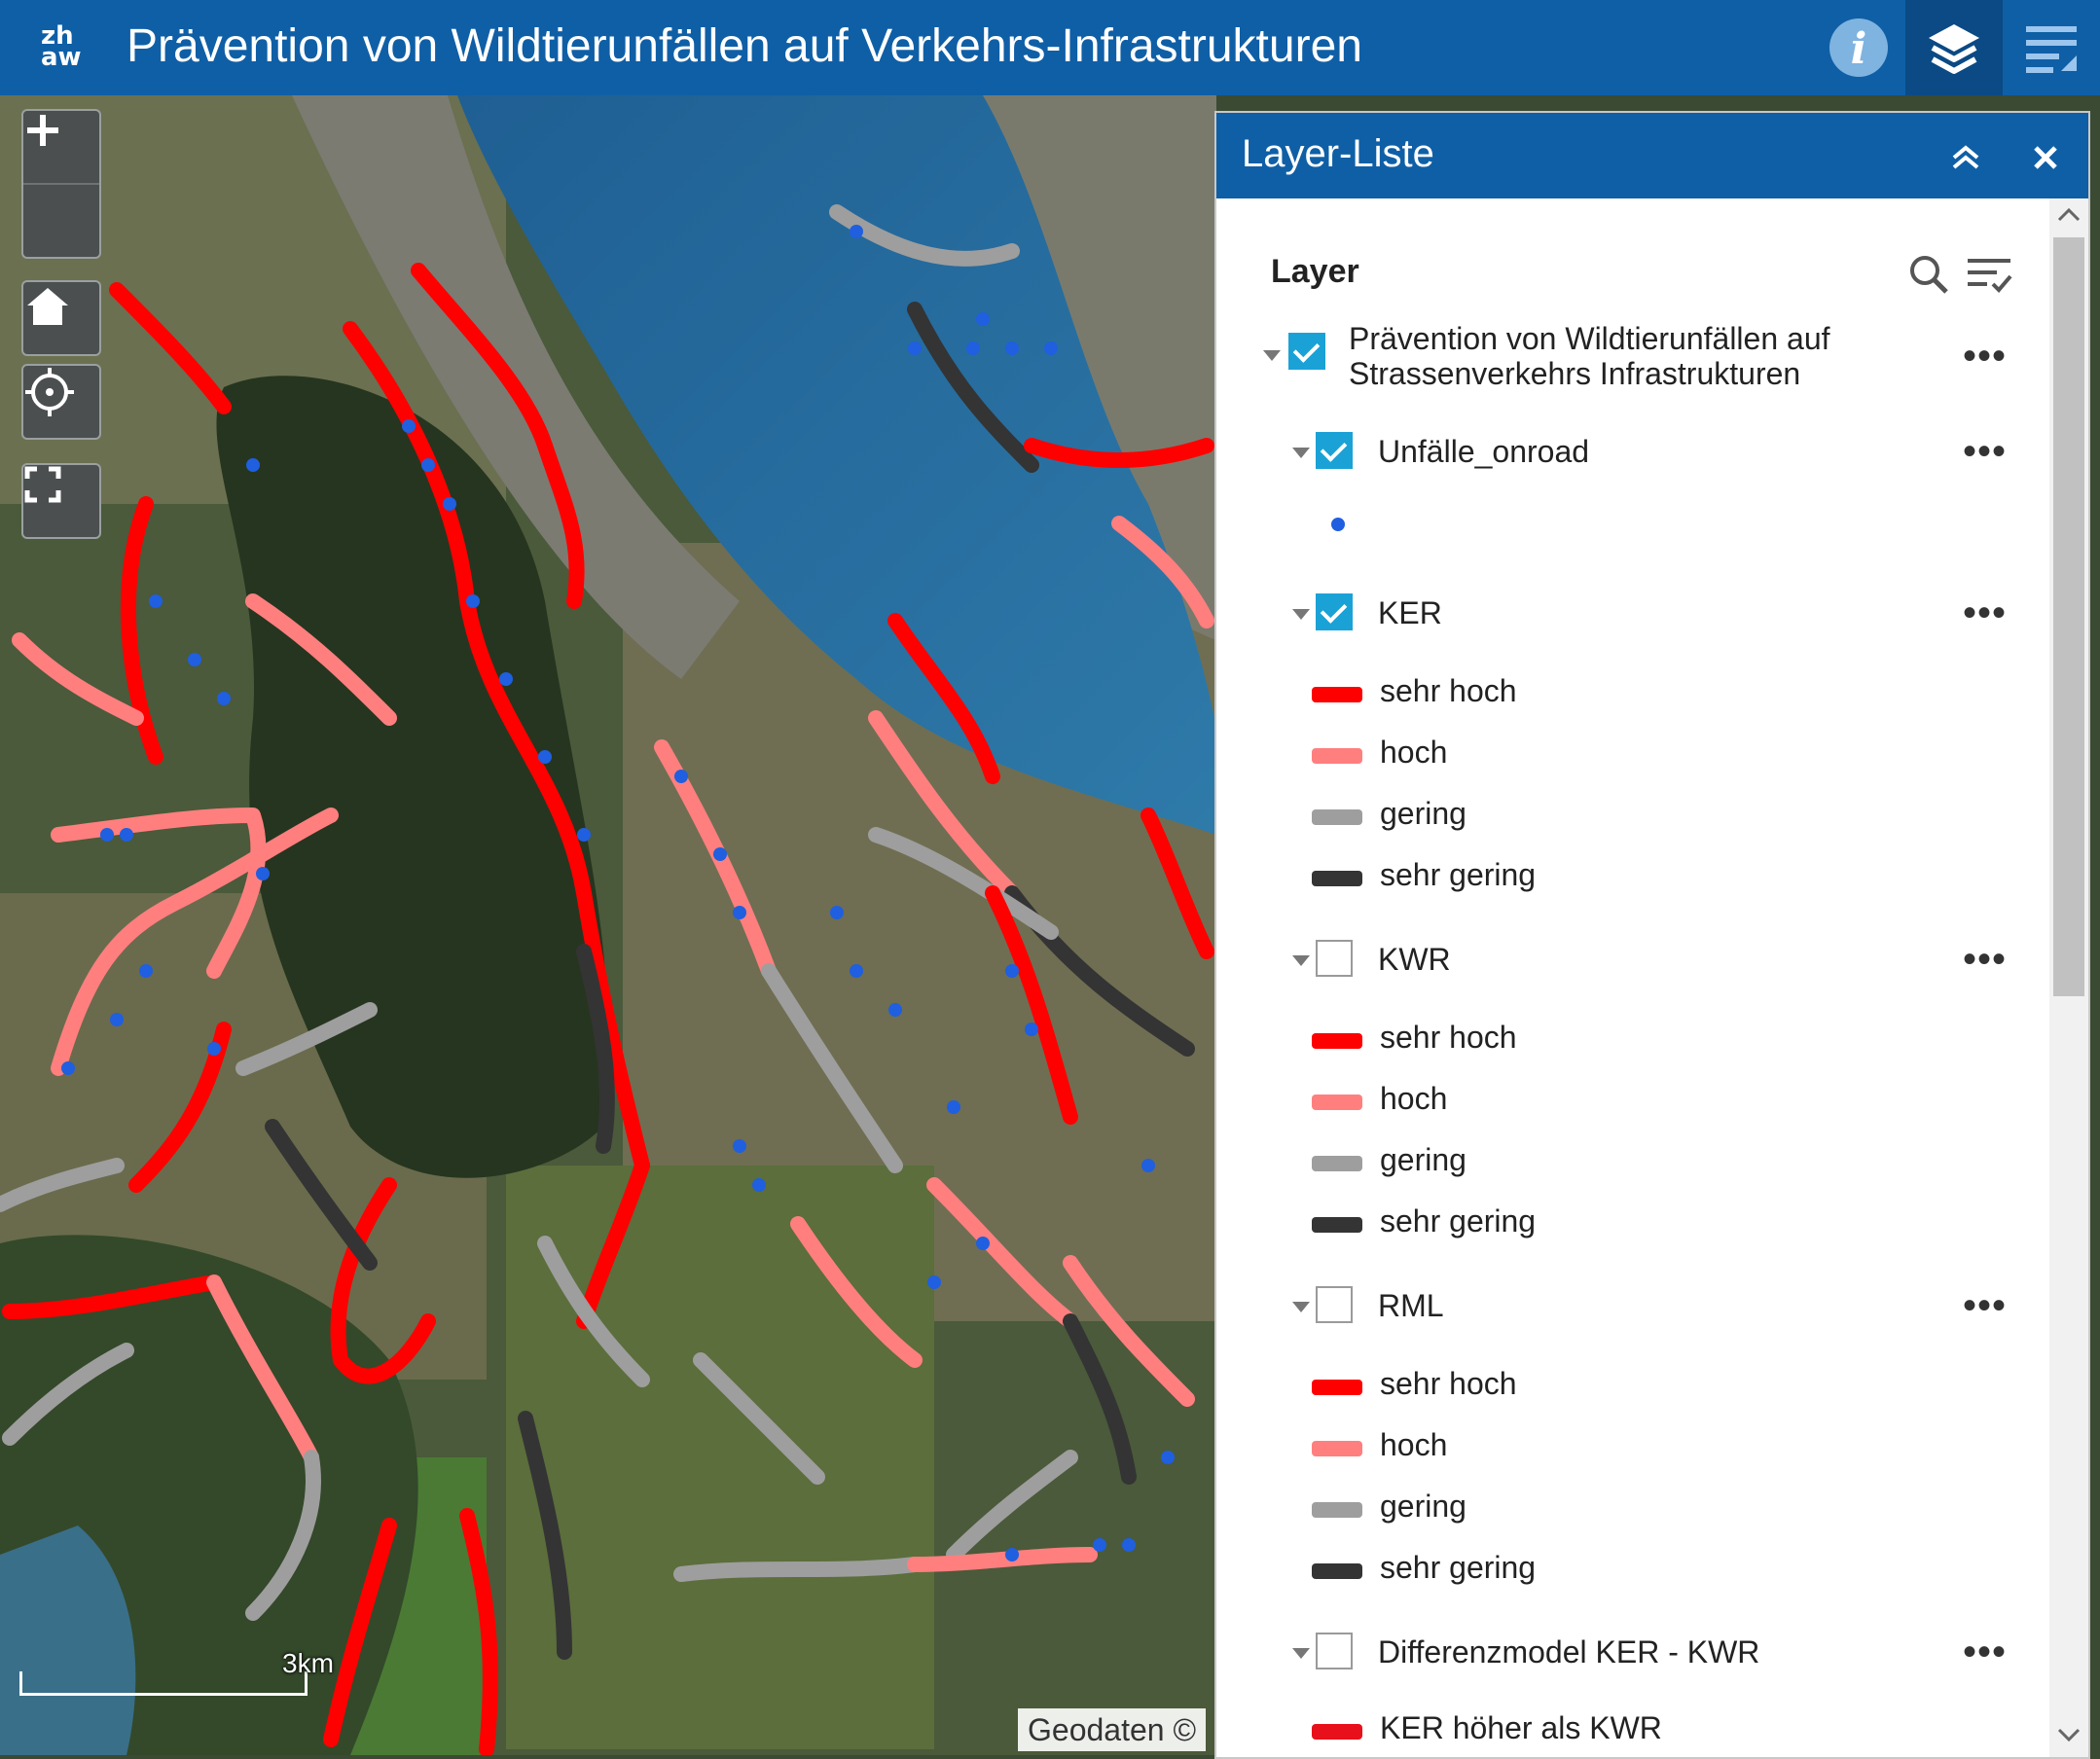 The width and height of the screenshot is (2100, 1759). I want to click on zoom-control, so click(61, 184).